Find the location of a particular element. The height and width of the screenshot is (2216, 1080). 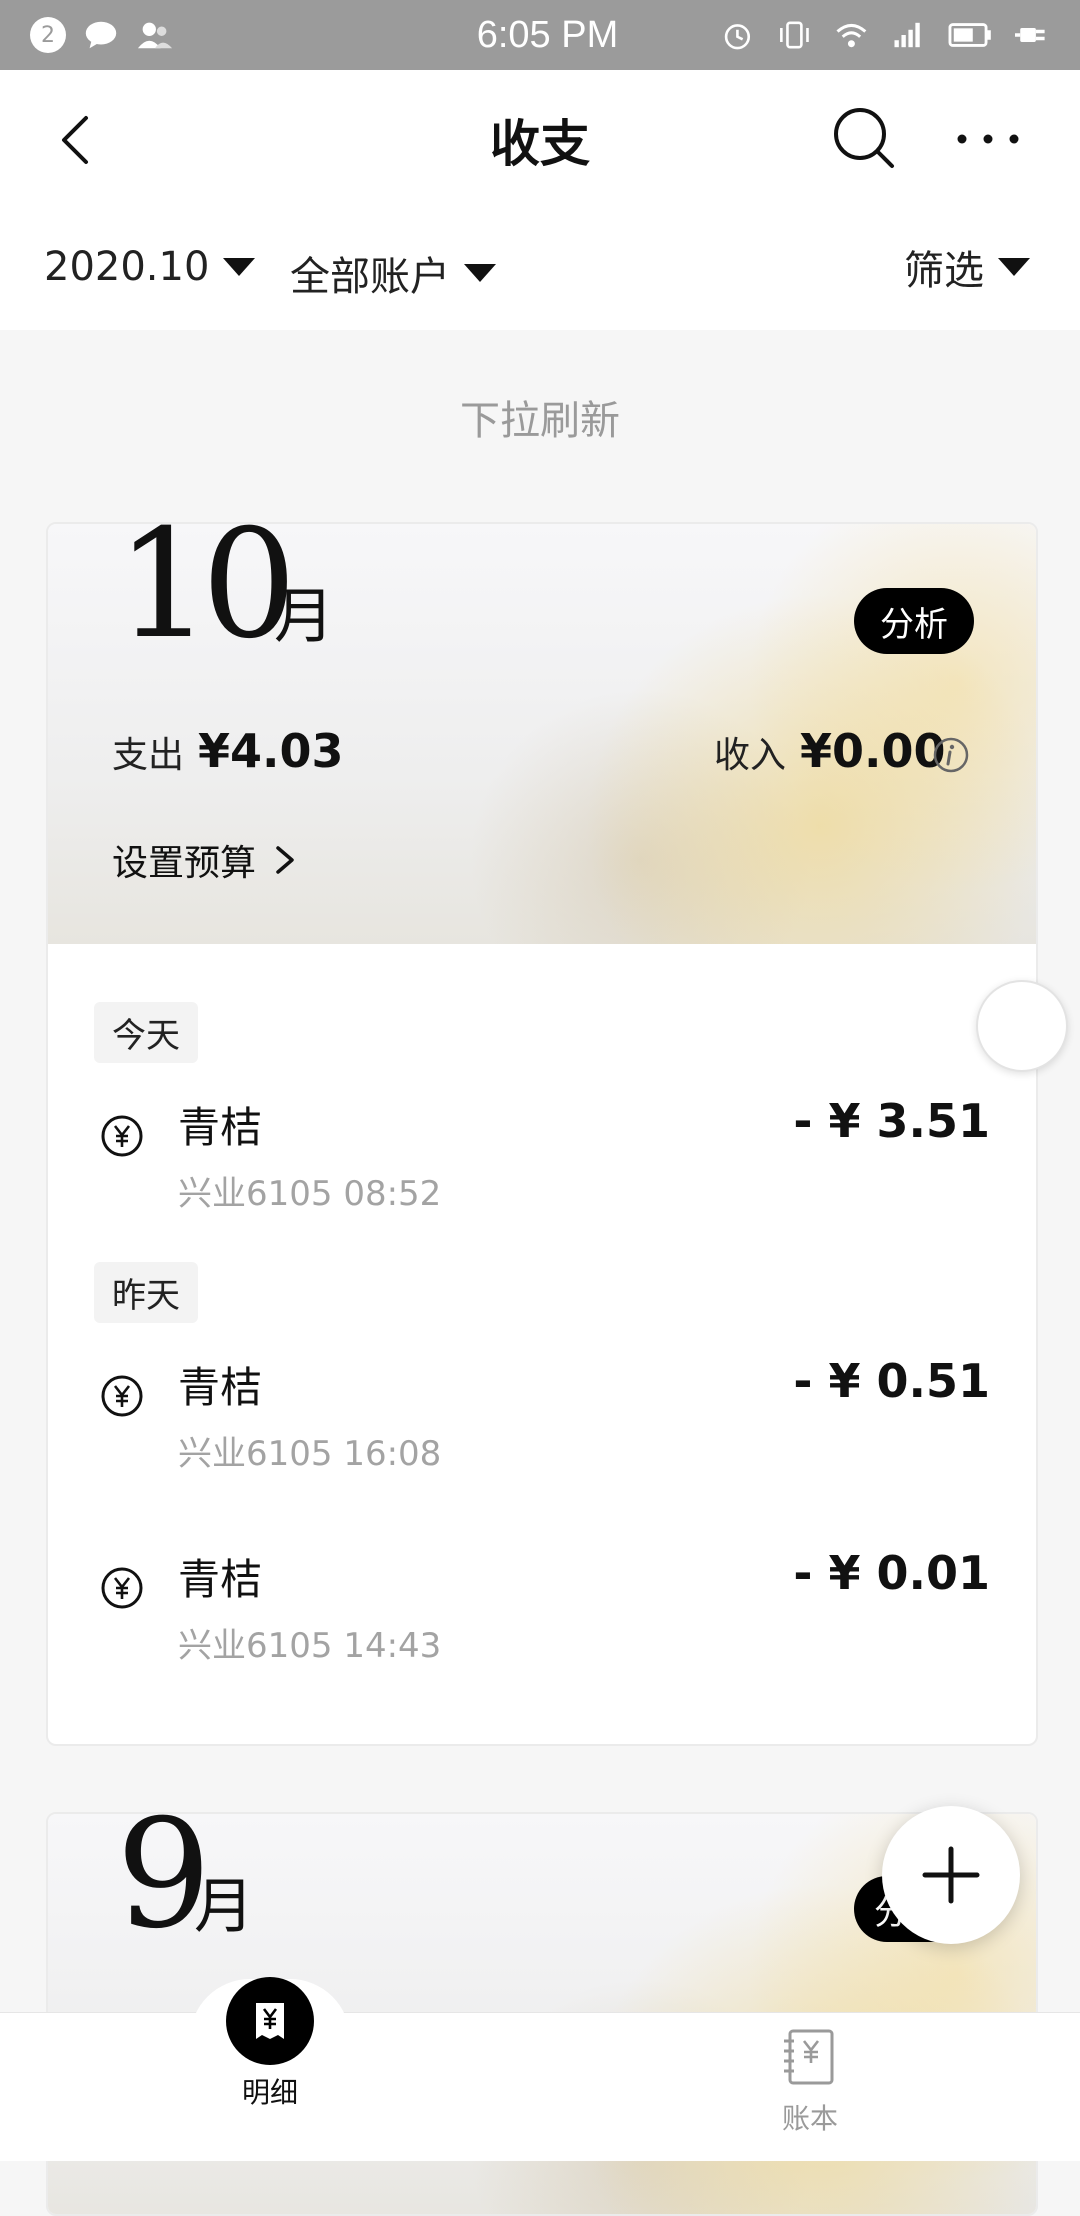

ledger-book-icon is located at coordinates (809, 2057).